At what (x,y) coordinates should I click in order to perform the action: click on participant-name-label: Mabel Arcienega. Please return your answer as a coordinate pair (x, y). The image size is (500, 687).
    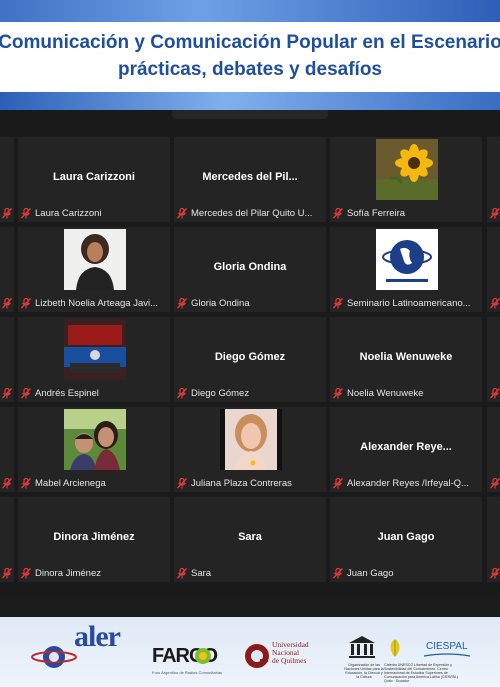
    Looking at the image, I should click on (94, 483).